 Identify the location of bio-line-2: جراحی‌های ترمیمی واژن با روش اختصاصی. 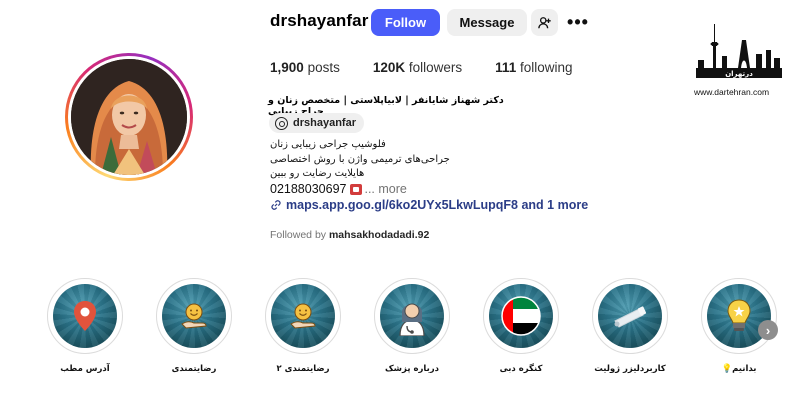
(360, 159).